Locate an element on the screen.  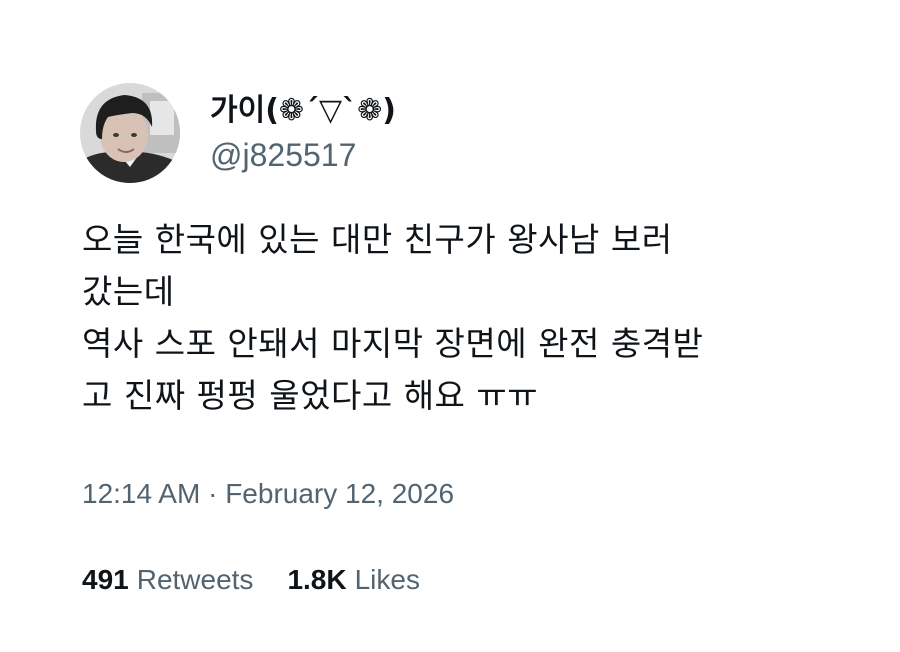
tweet-text-line: 고 진짜 펑펑 울었다고 해요 ㅠㅠ is located at coordinates (310, 395).